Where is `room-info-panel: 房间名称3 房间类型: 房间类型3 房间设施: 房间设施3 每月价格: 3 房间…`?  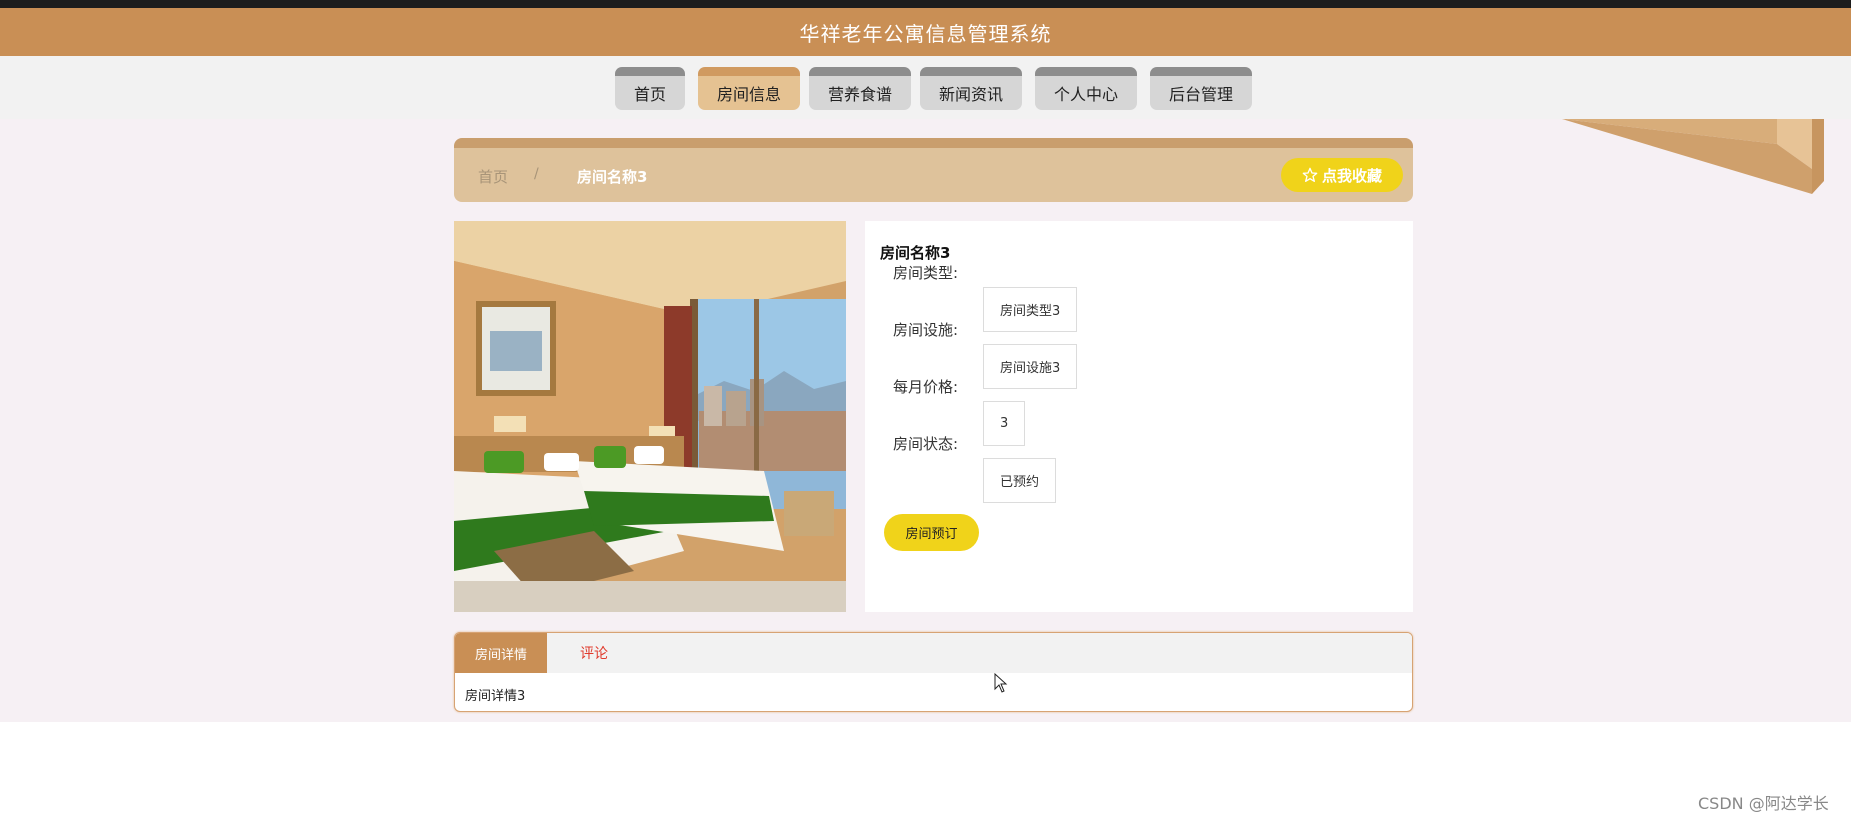 room-info-panel: 房间名称3 房间类型: 房间类型3 房间设施: 房间设施3 每月价格: 3 房间… is located at coordinates (1139, 416).